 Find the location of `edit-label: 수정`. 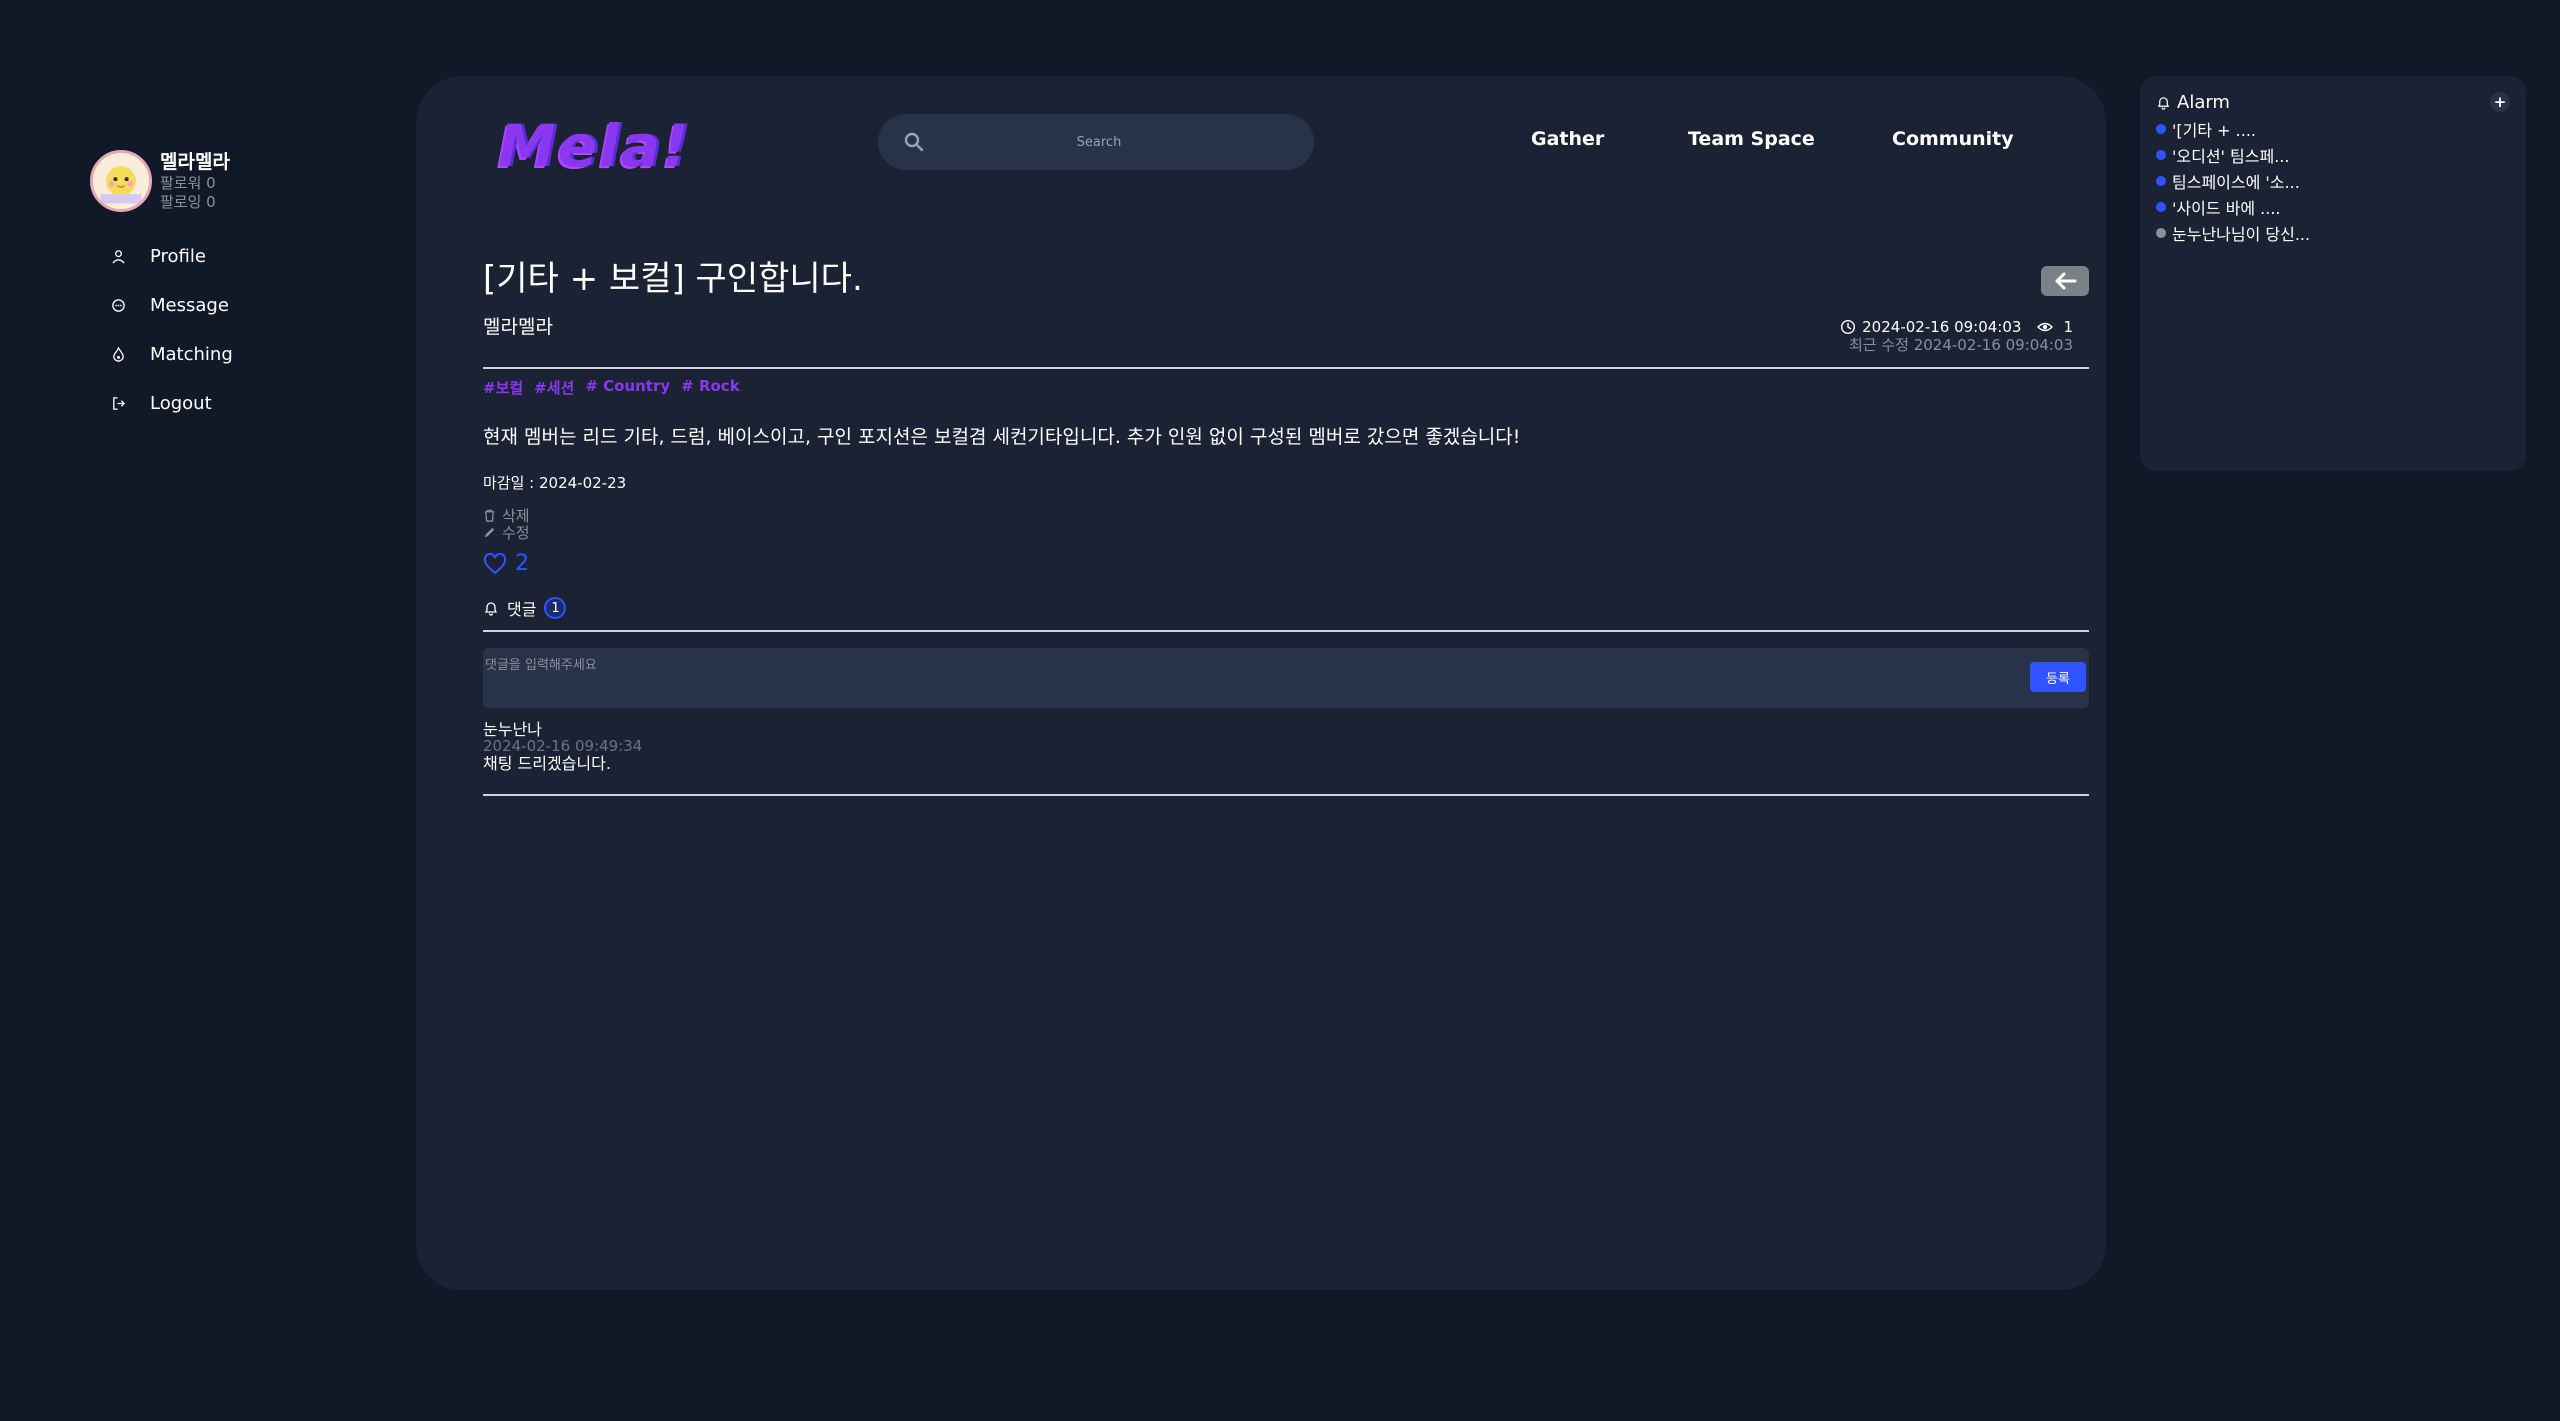

edit-label: 수정 is located at coordinates (516, 533).